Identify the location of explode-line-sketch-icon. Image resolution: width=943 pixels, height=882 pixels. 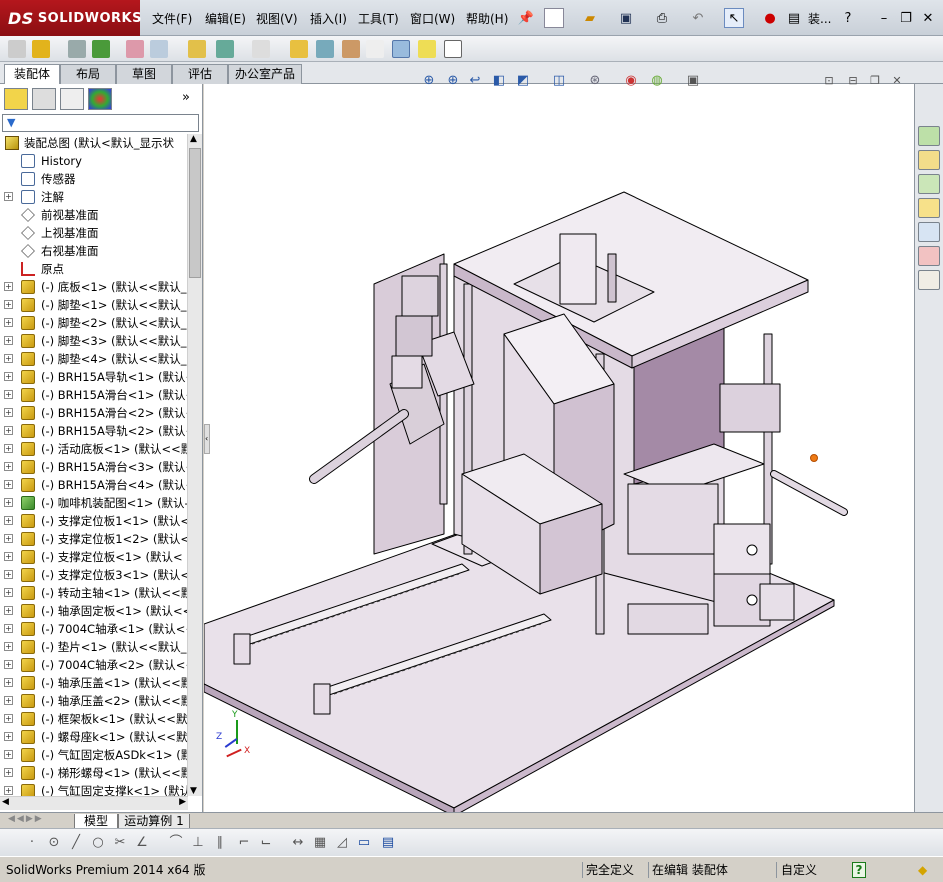
(375, 49).